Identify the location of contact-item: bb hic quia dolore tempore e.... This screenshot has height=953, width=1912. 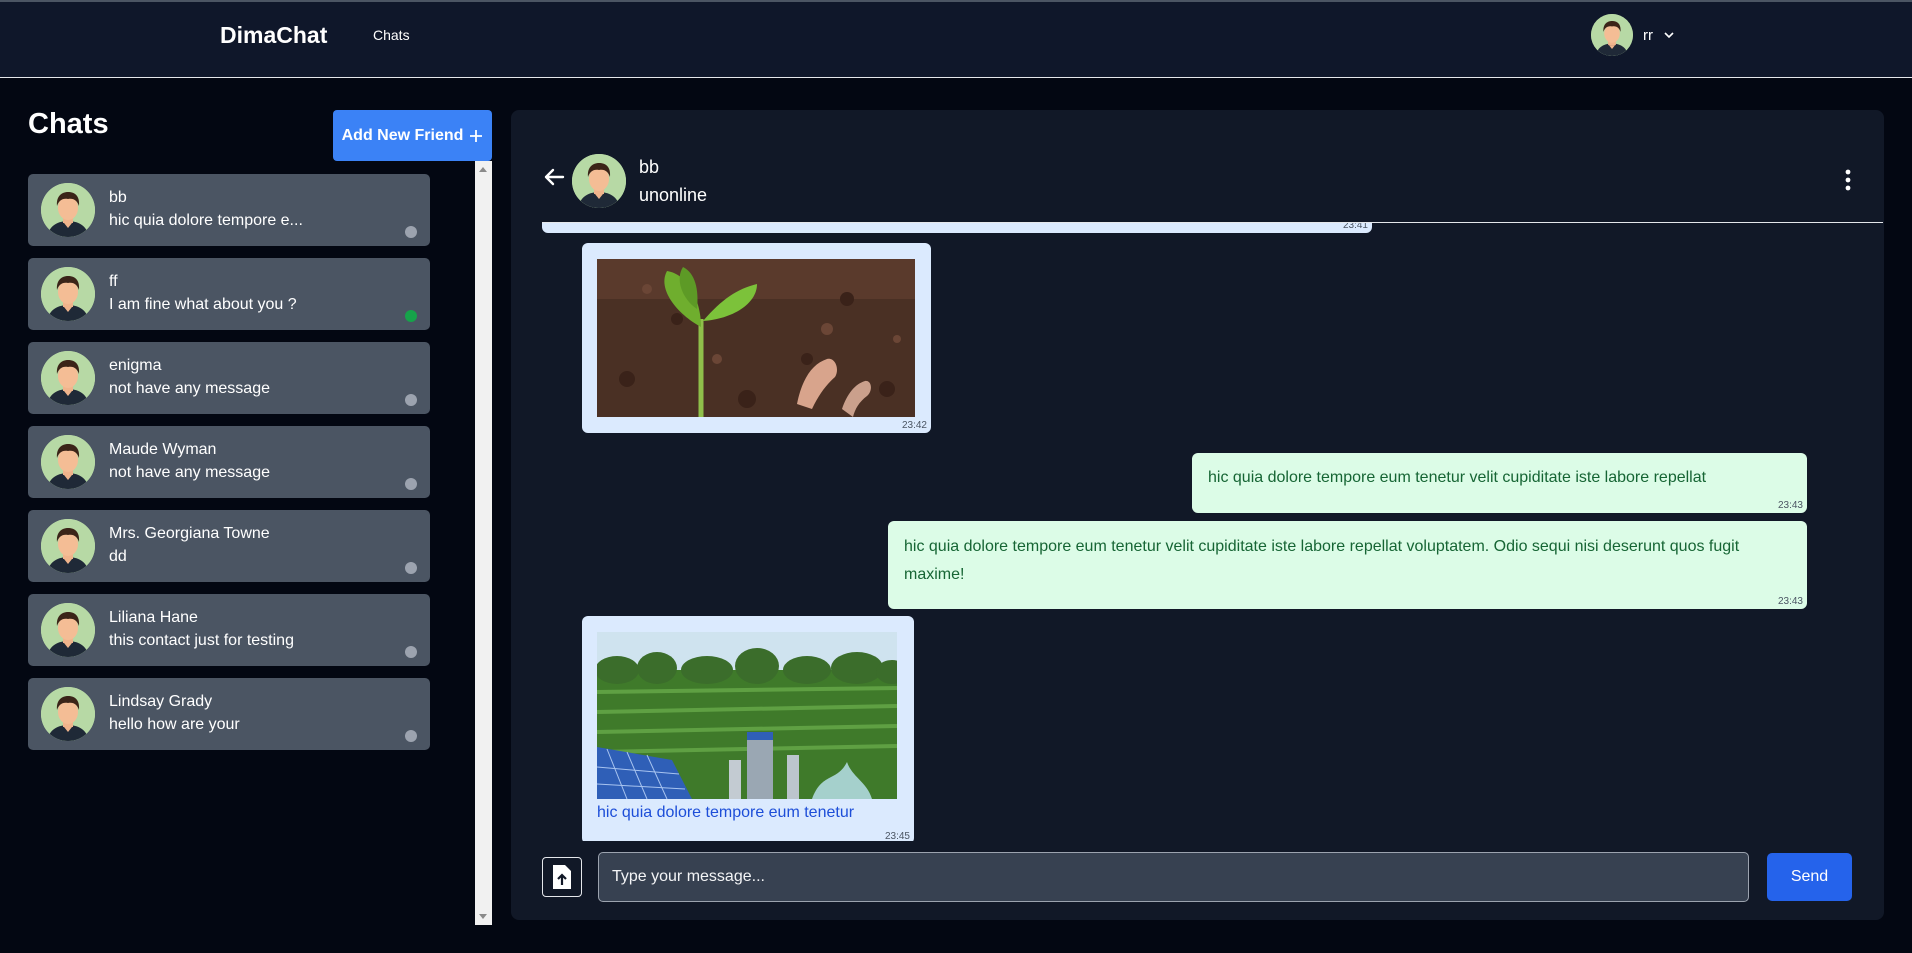
(229, 210).